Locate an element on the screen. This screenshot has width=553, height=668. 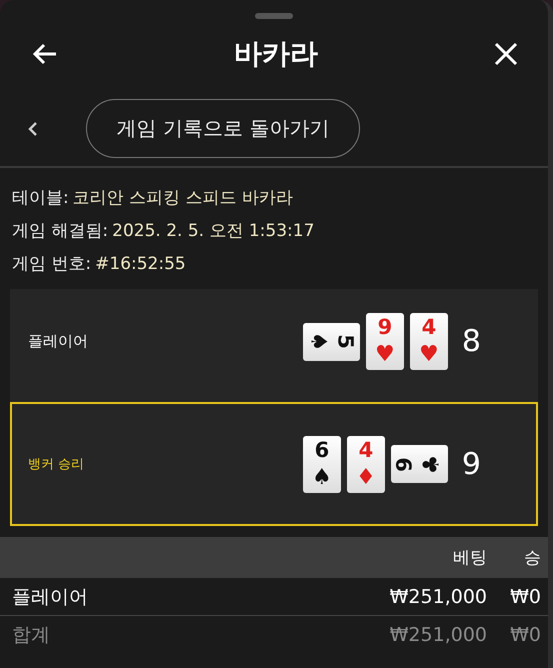
back-to-history-button: 게임 기록으로 돌아가기 is located at coordinates (223, 128).